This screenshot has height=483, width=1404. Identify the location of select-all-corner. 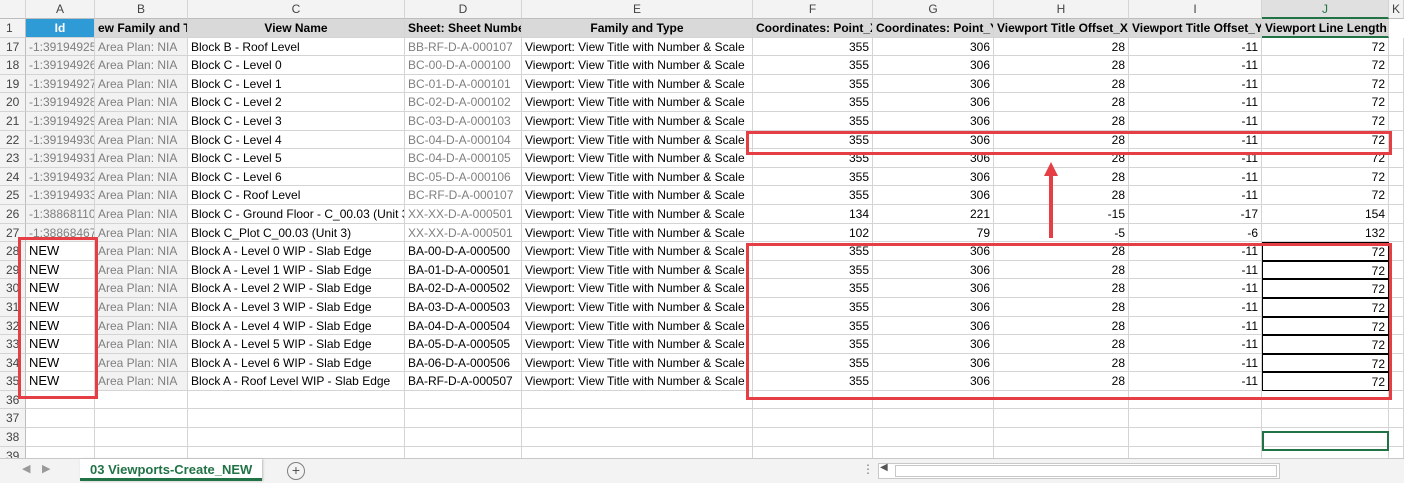
(13, 9).